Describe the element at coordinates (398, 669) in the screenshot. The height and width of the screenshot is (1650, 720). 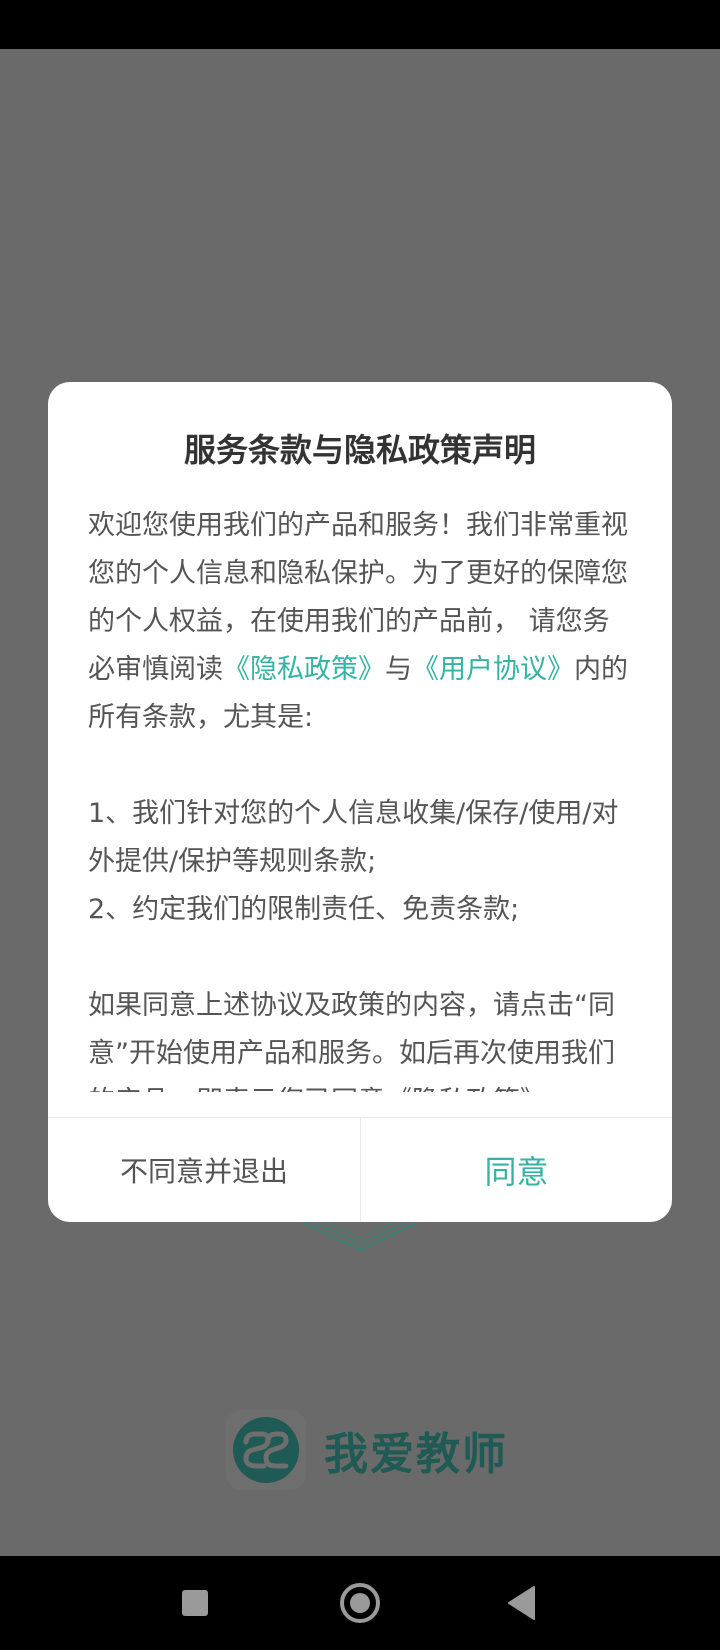
I see `and-text: 与` at that location.